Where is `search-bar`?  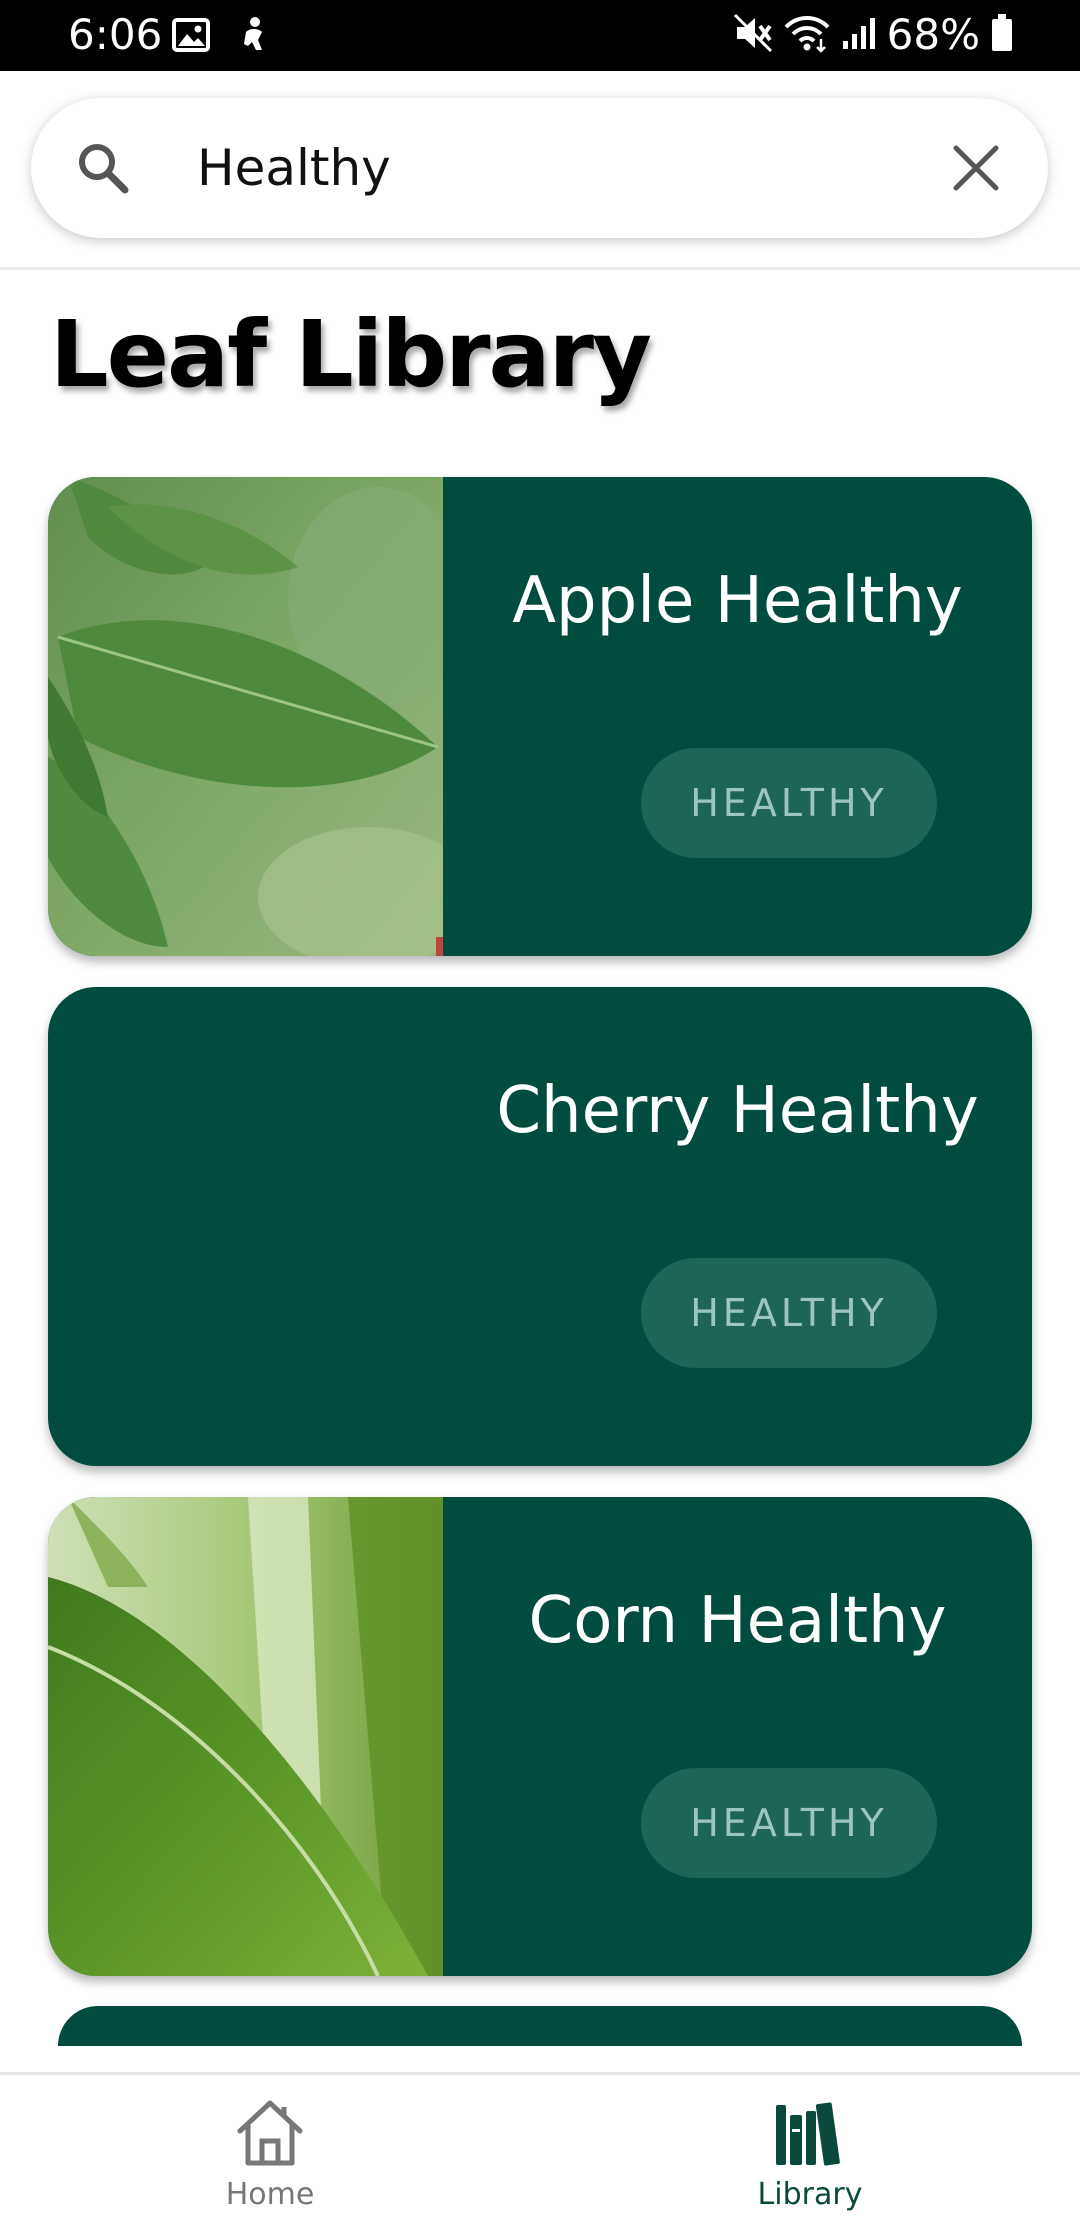
search-bar is located at coordinates (539, 168).